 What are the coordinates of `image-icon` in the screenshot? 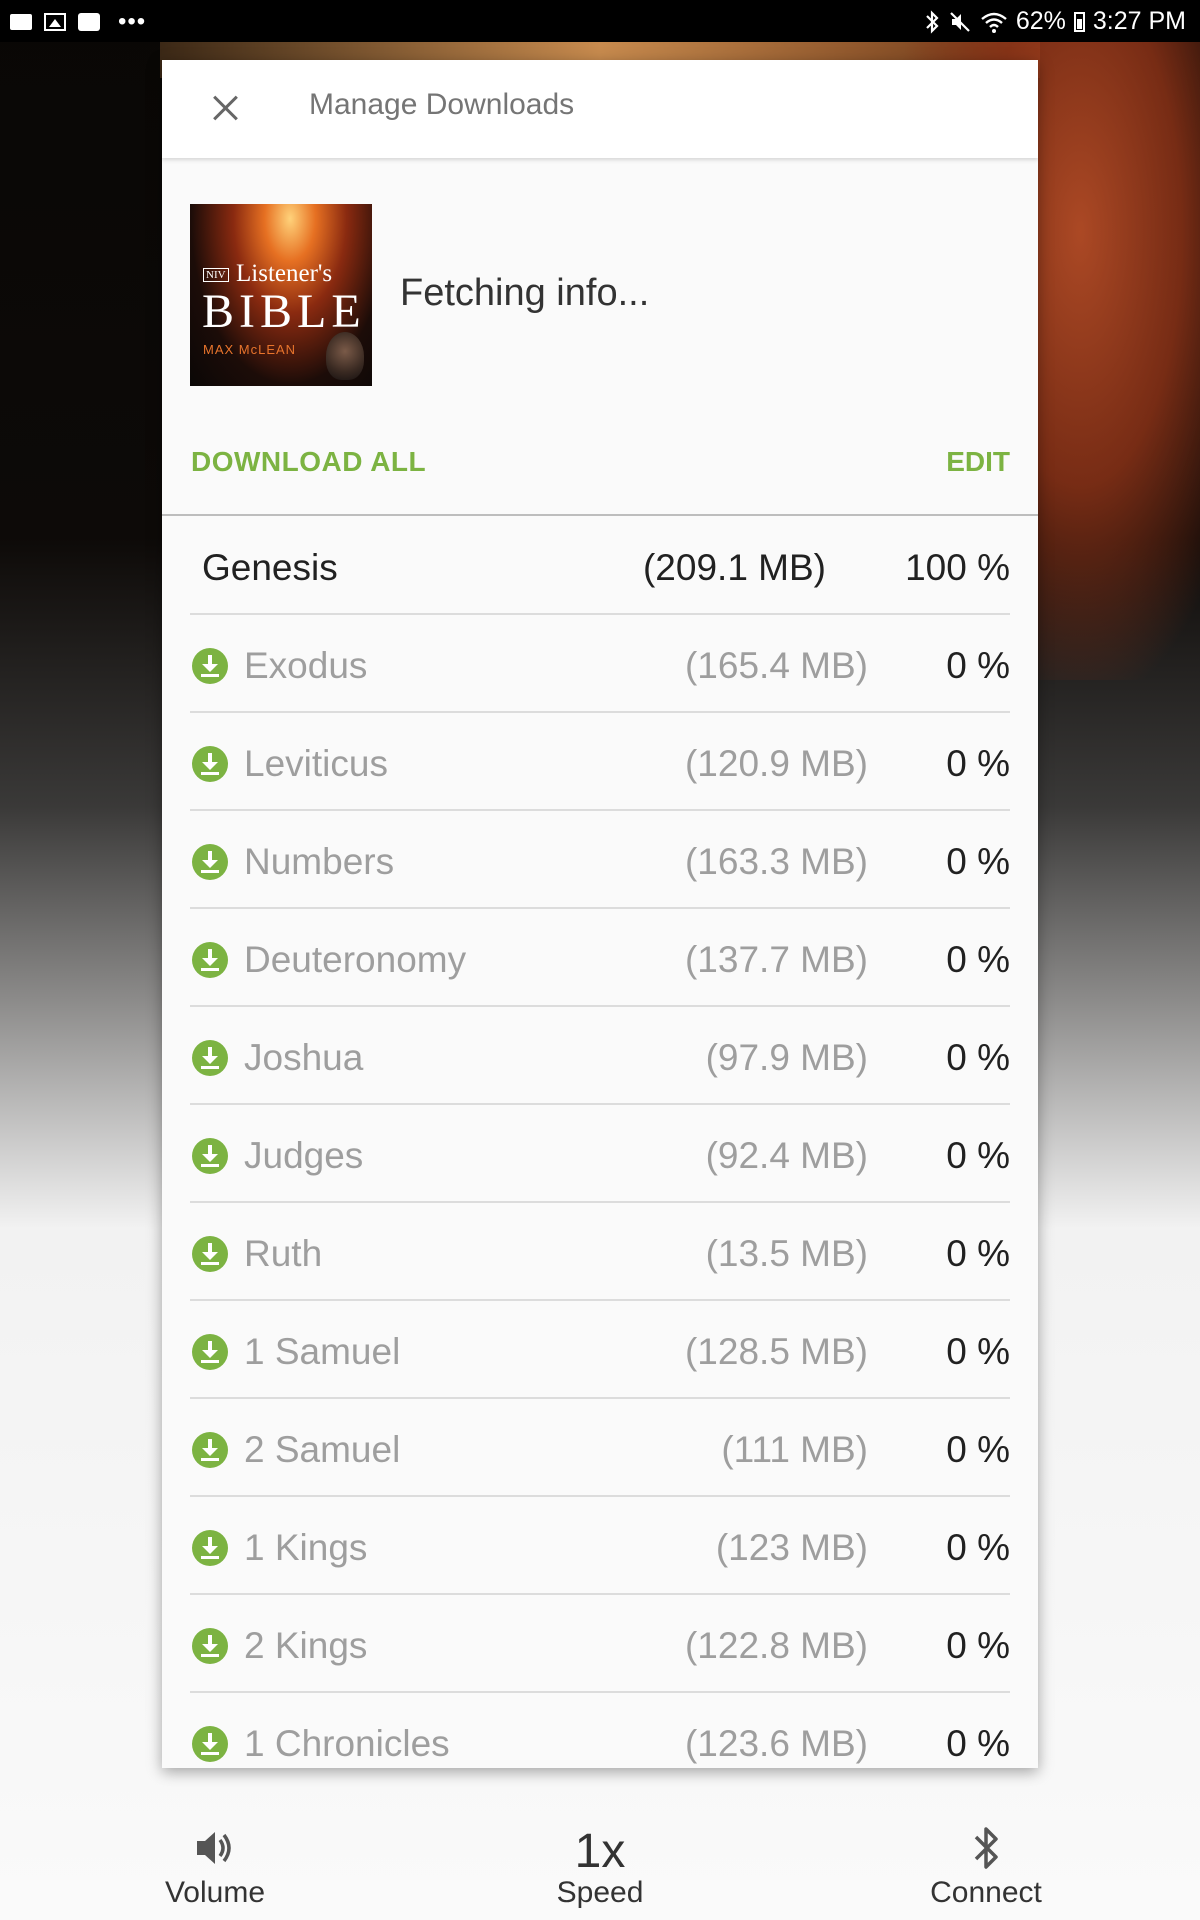 It's located at (55, 22).